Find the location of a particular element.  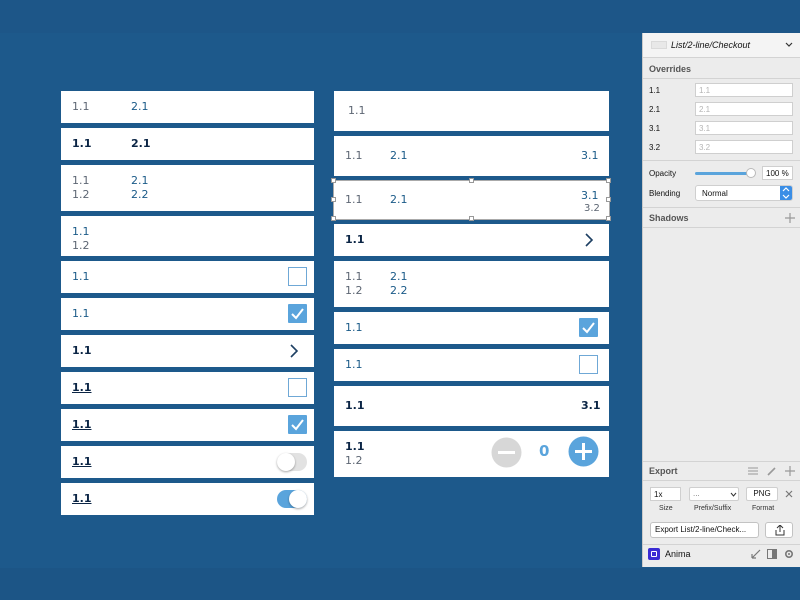

opacity-slider-knob is located at coordinates (751, 173).